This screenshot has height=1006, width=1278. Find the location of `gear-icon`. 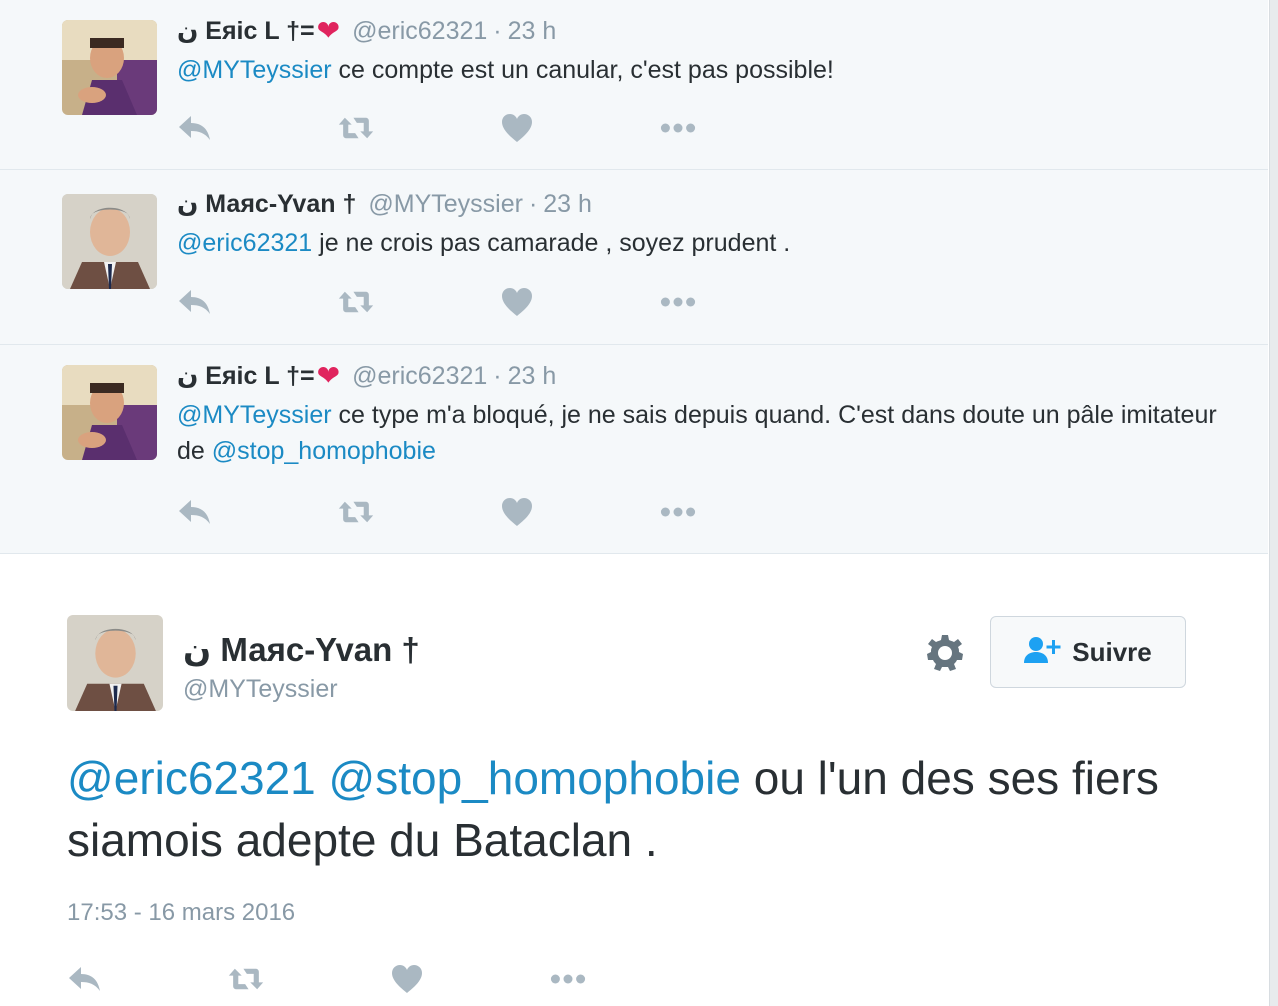

gear-icon is located at coordinates (945, 653).